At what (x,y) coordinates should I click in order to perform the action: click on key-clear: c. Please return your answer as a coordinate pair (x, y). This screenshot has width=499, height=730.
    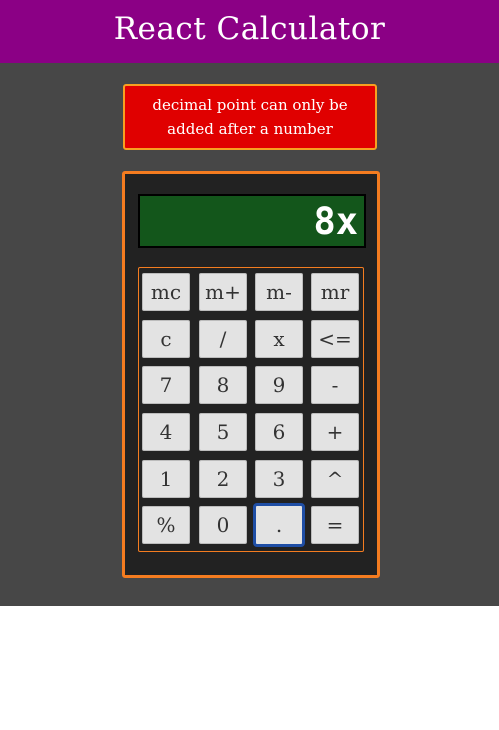
    Looking at the image, I should click on (166, 339).